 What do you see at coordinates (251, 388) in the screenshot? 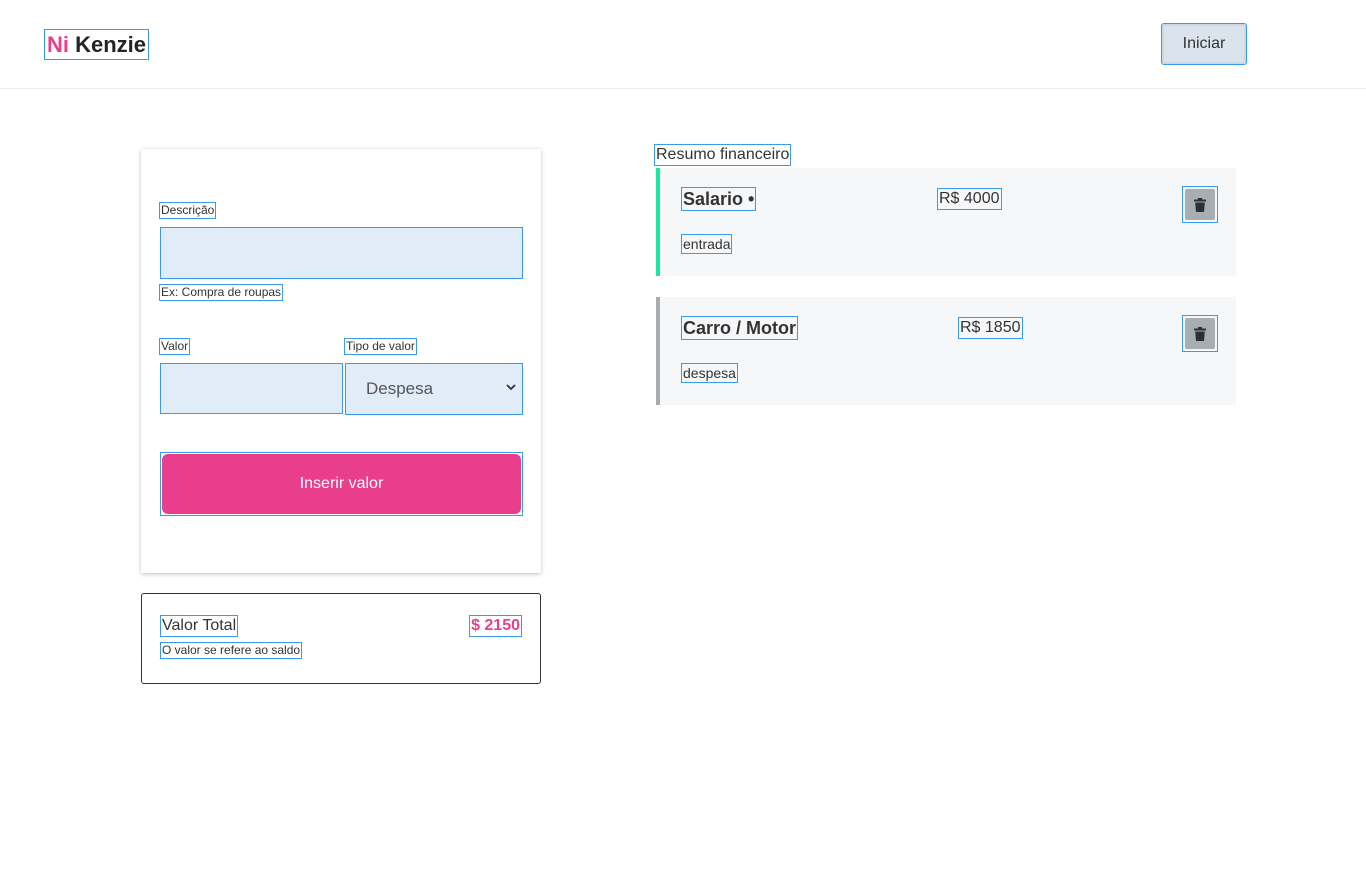
I see `value-input` at bounding box center [251, 388].